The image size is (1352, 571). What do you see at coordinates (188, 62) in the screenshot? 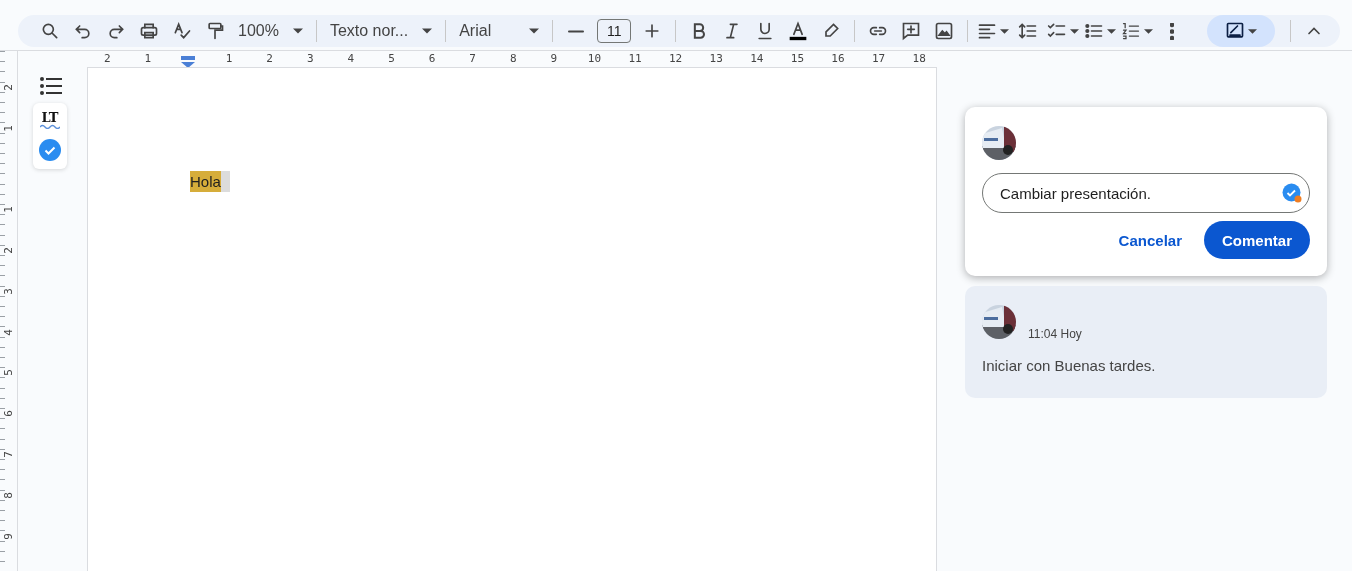
I see `indent-marker-icon` at bounding box center [188, 62].